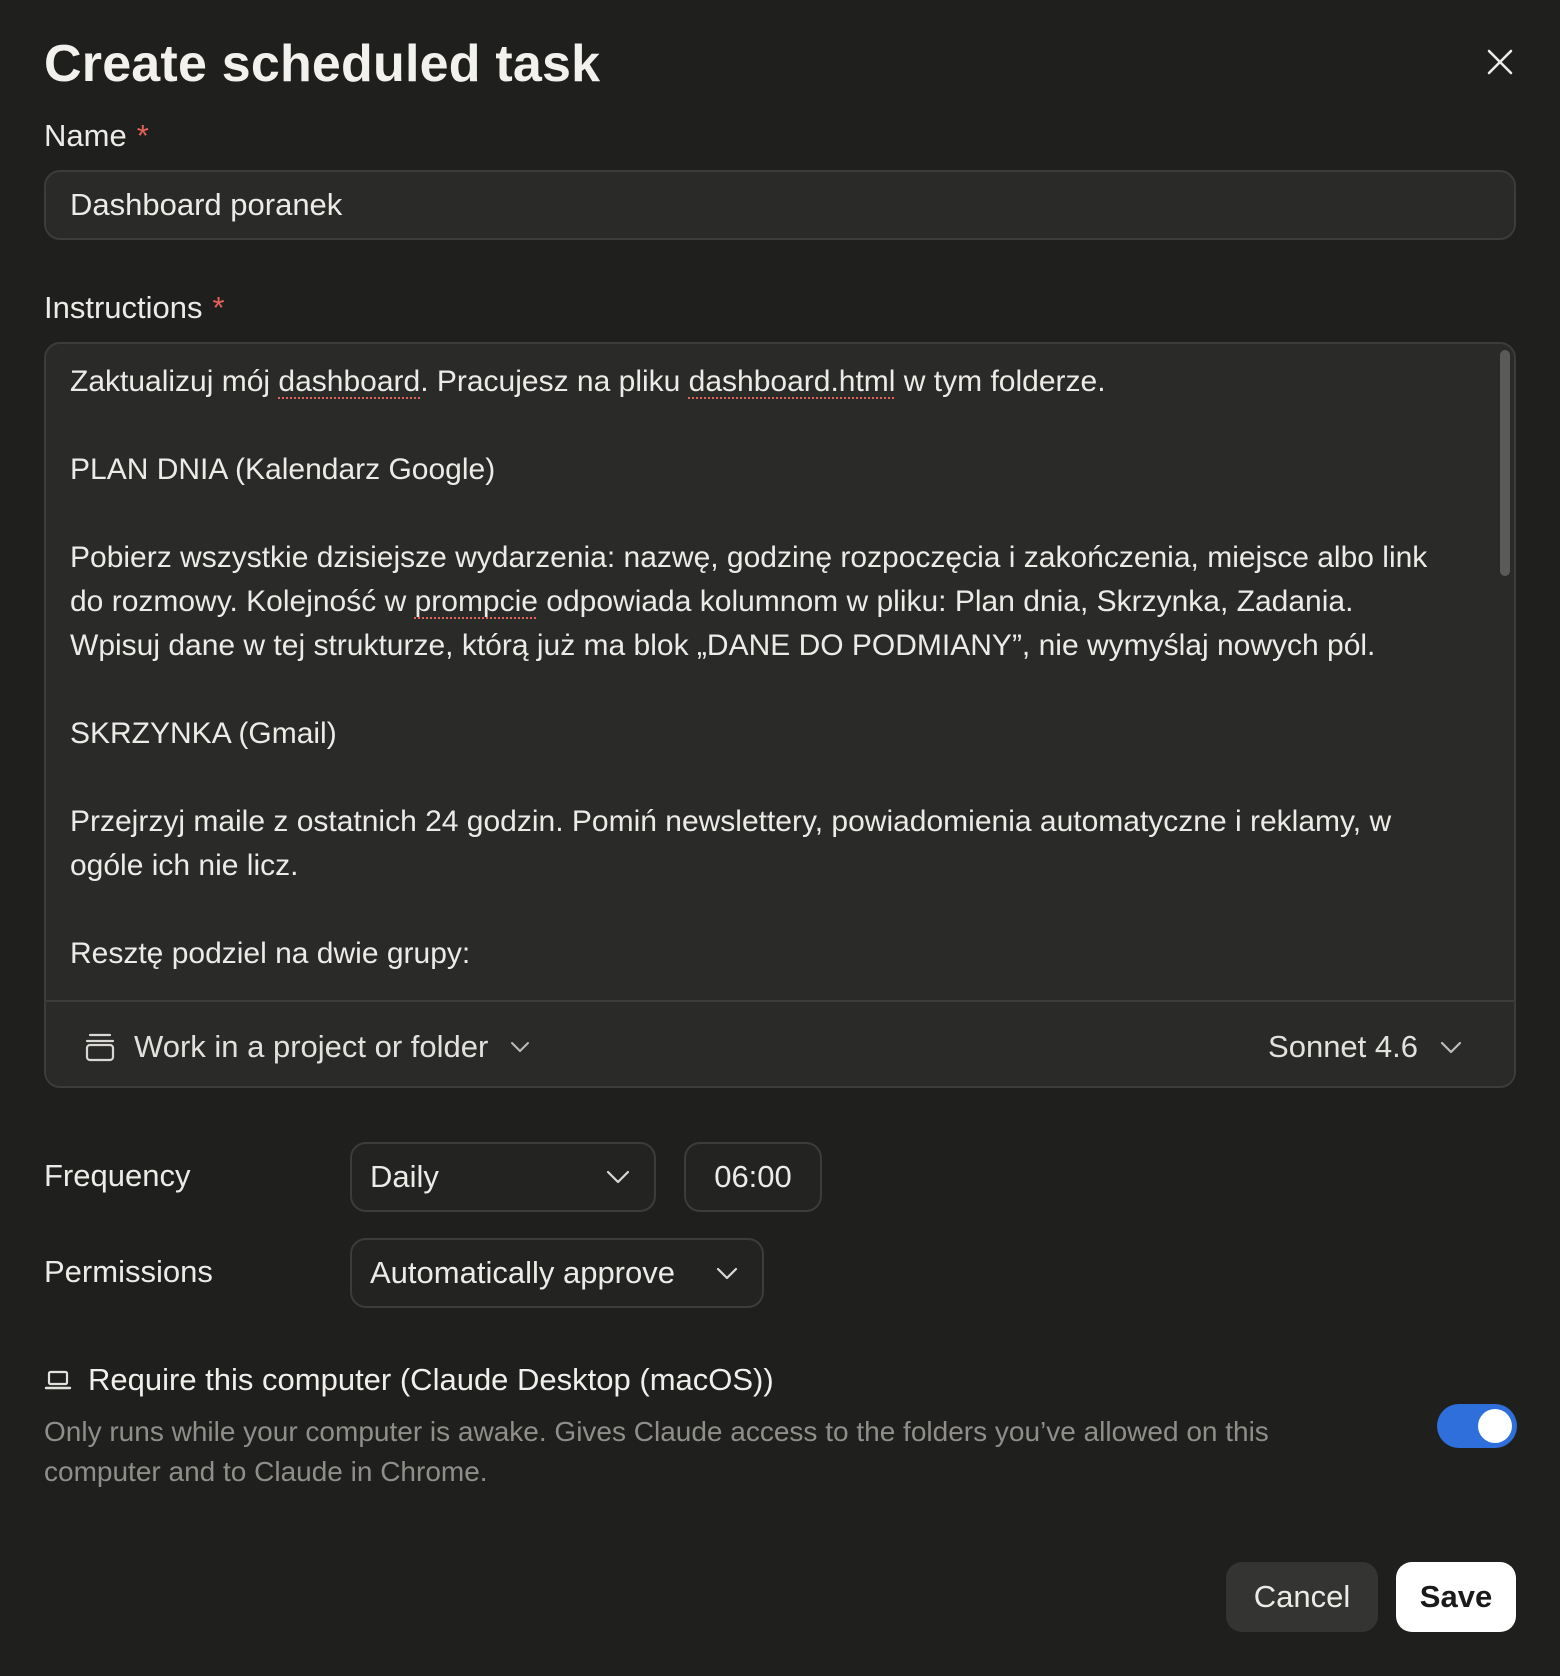  I want to click on model-select-value: Sonnet 4.6, so click(1343, 1046).